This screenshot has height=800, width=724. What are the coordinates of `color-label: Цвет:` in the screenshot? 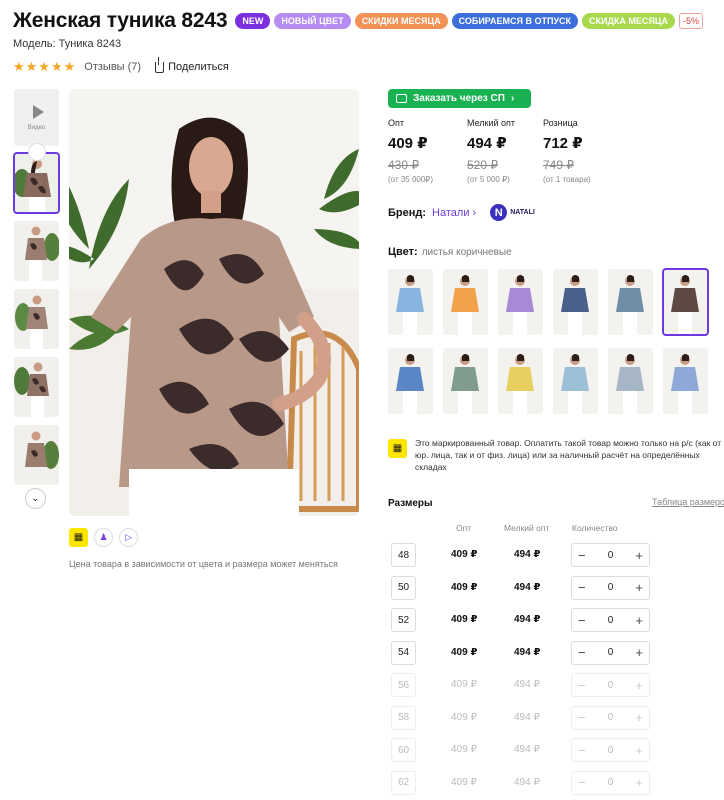 It's located at (403, 252).